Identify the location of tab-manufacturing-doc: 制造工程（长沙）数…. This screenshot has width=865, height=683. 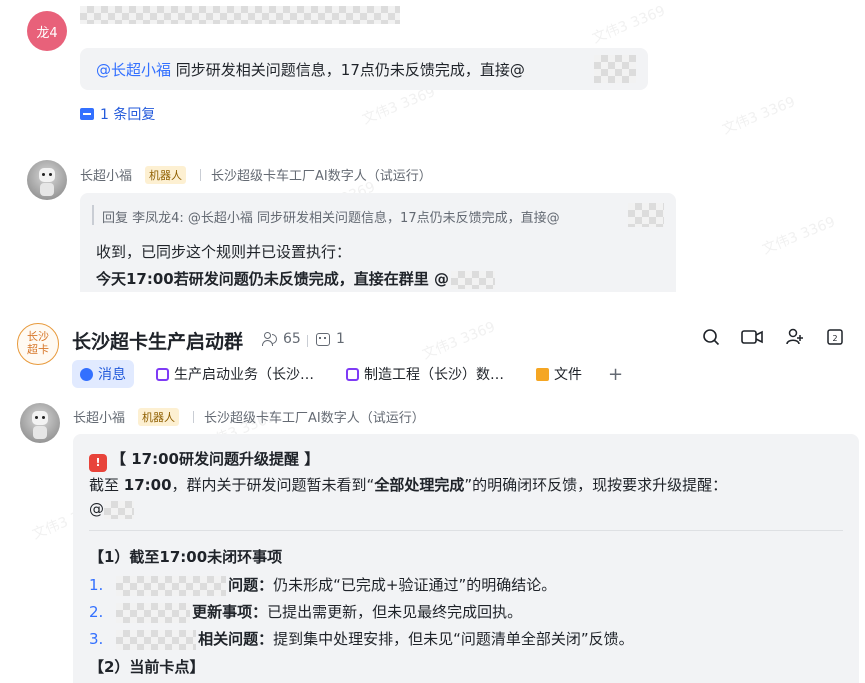
(425, 374).